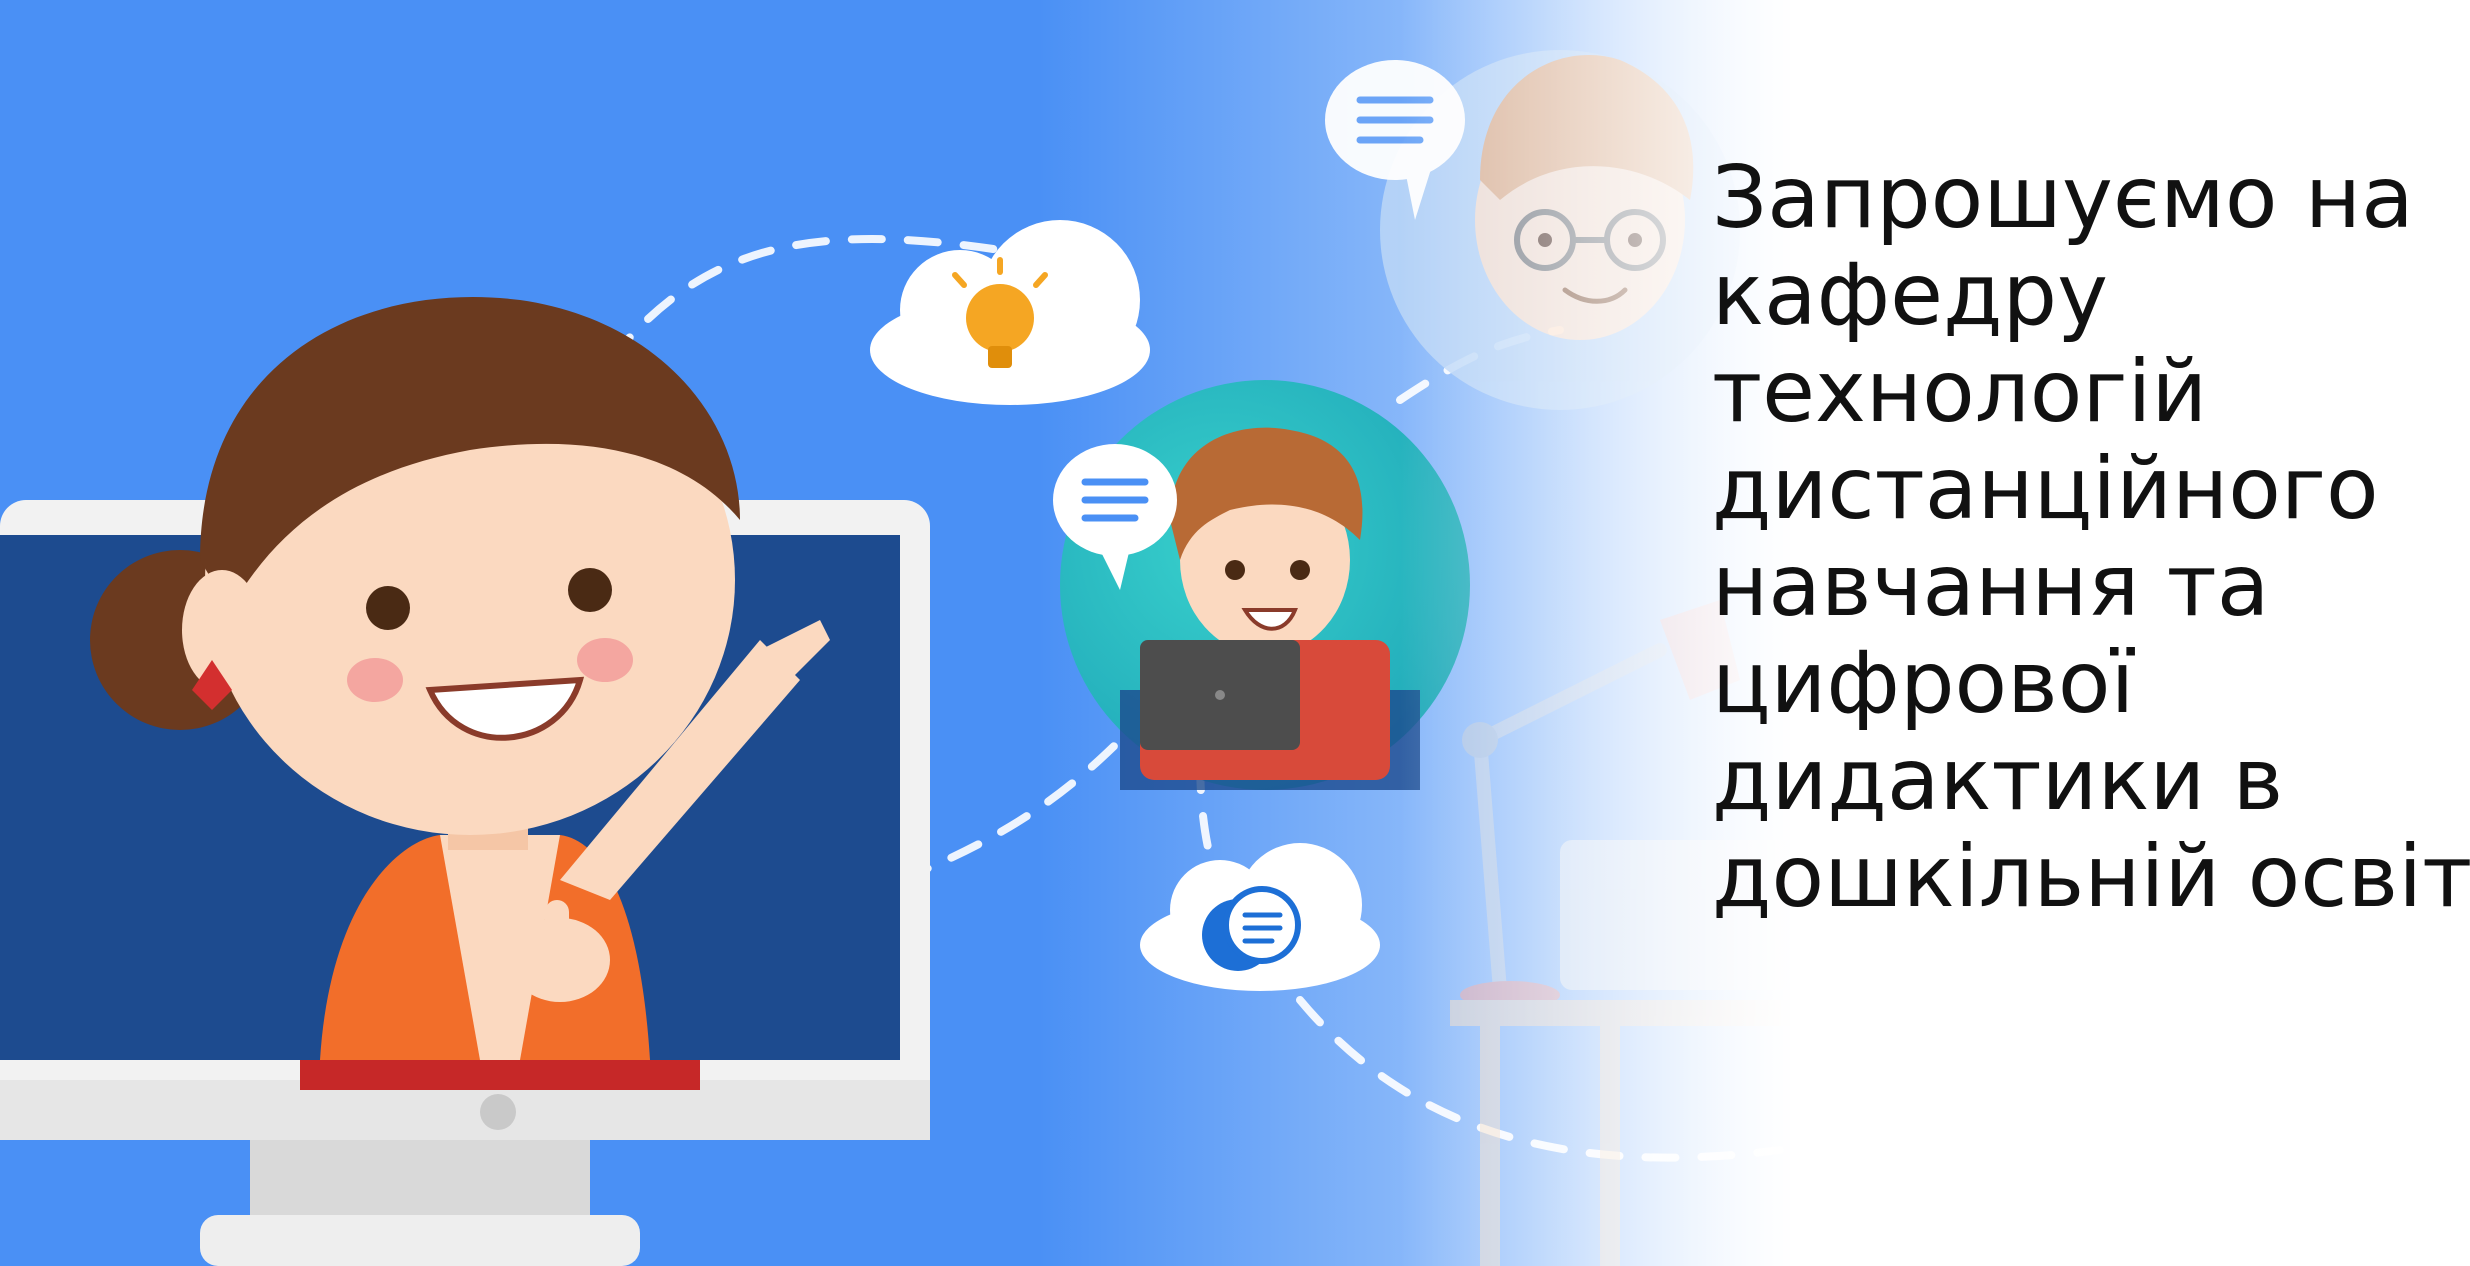 The image size is (2470, 1266). Describe the element at coordinates (2091, 877) in the screenshot. I see `headline-line: дошкільній освіті!` at that location.